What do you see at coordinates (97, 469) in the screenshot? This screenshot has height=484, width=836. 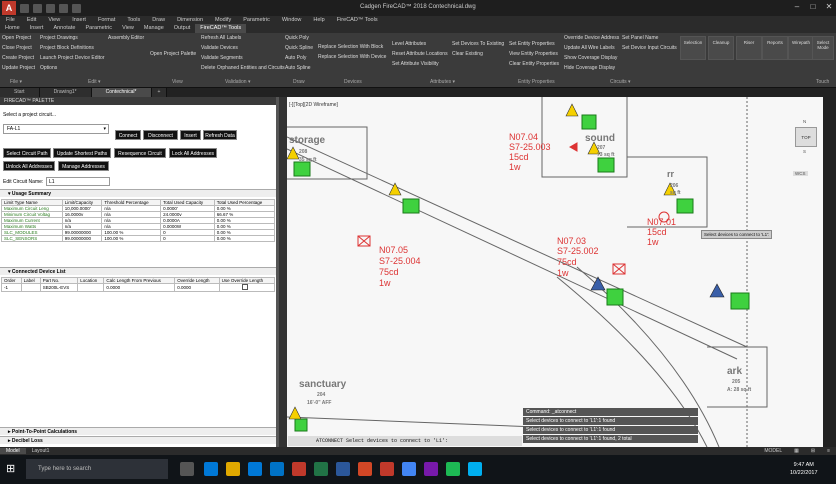 I see `taskbar-search-input: Type here to search` at bounding box center [97, 469].